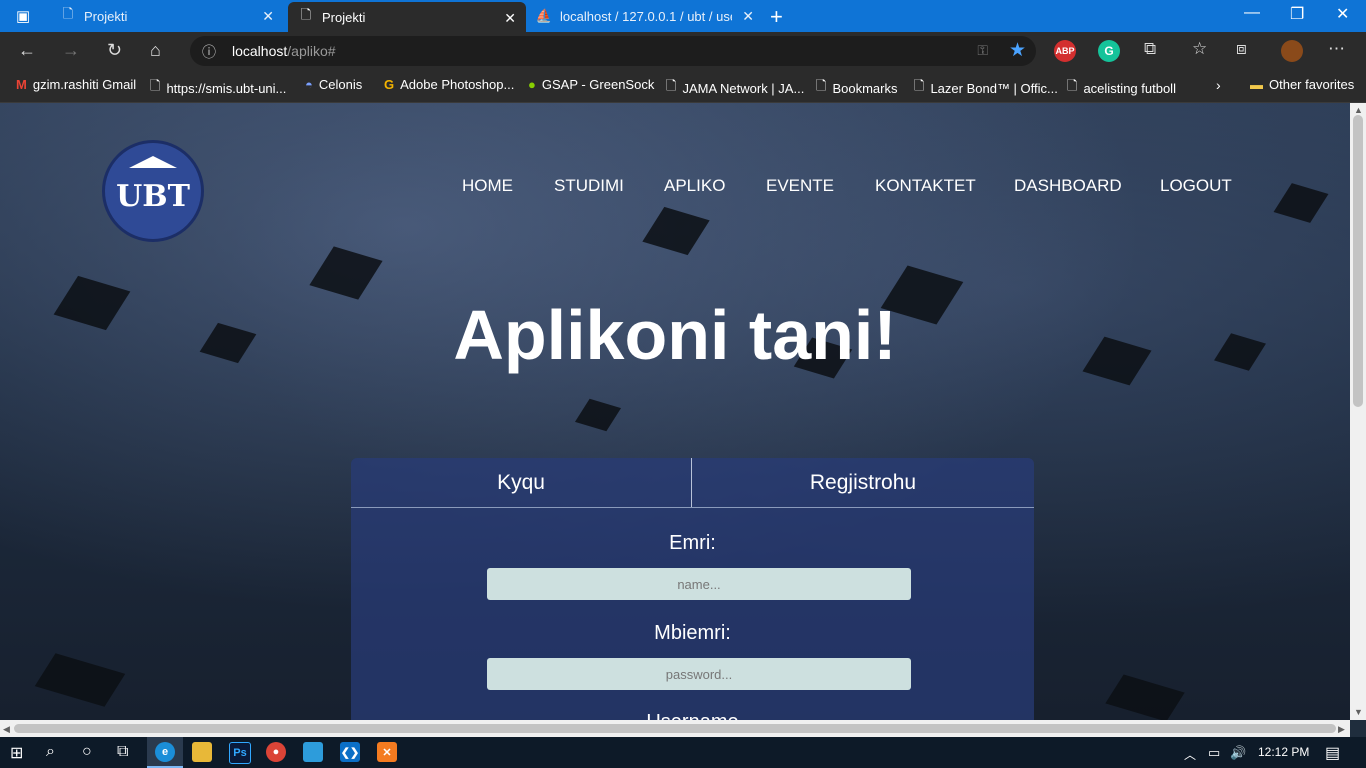 The height and width of the screenshot is (768, 1366). Describe the element at coordinates (76, 84) in the screenshot. I see `bookmark-item: Mgzim.rashiti Gmail` at that location.